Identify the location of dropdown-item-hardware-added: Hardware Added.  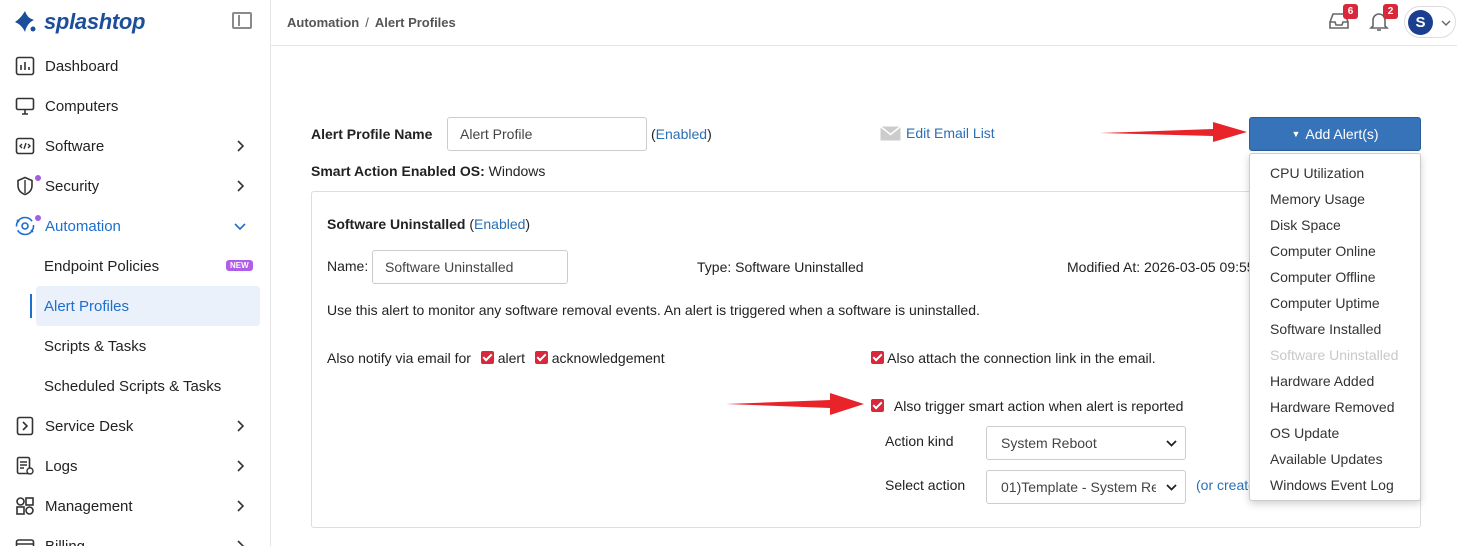
(1335, 381).